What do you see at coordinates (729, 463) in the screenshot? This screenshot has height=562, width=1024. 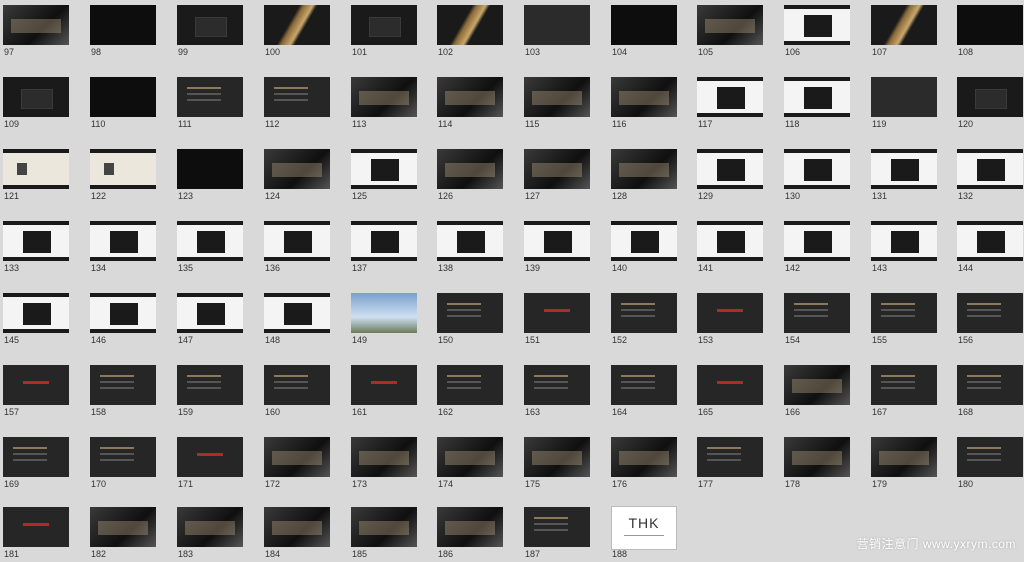 I see `slide-thumbnail: 177` at bounding box center [729, 463].